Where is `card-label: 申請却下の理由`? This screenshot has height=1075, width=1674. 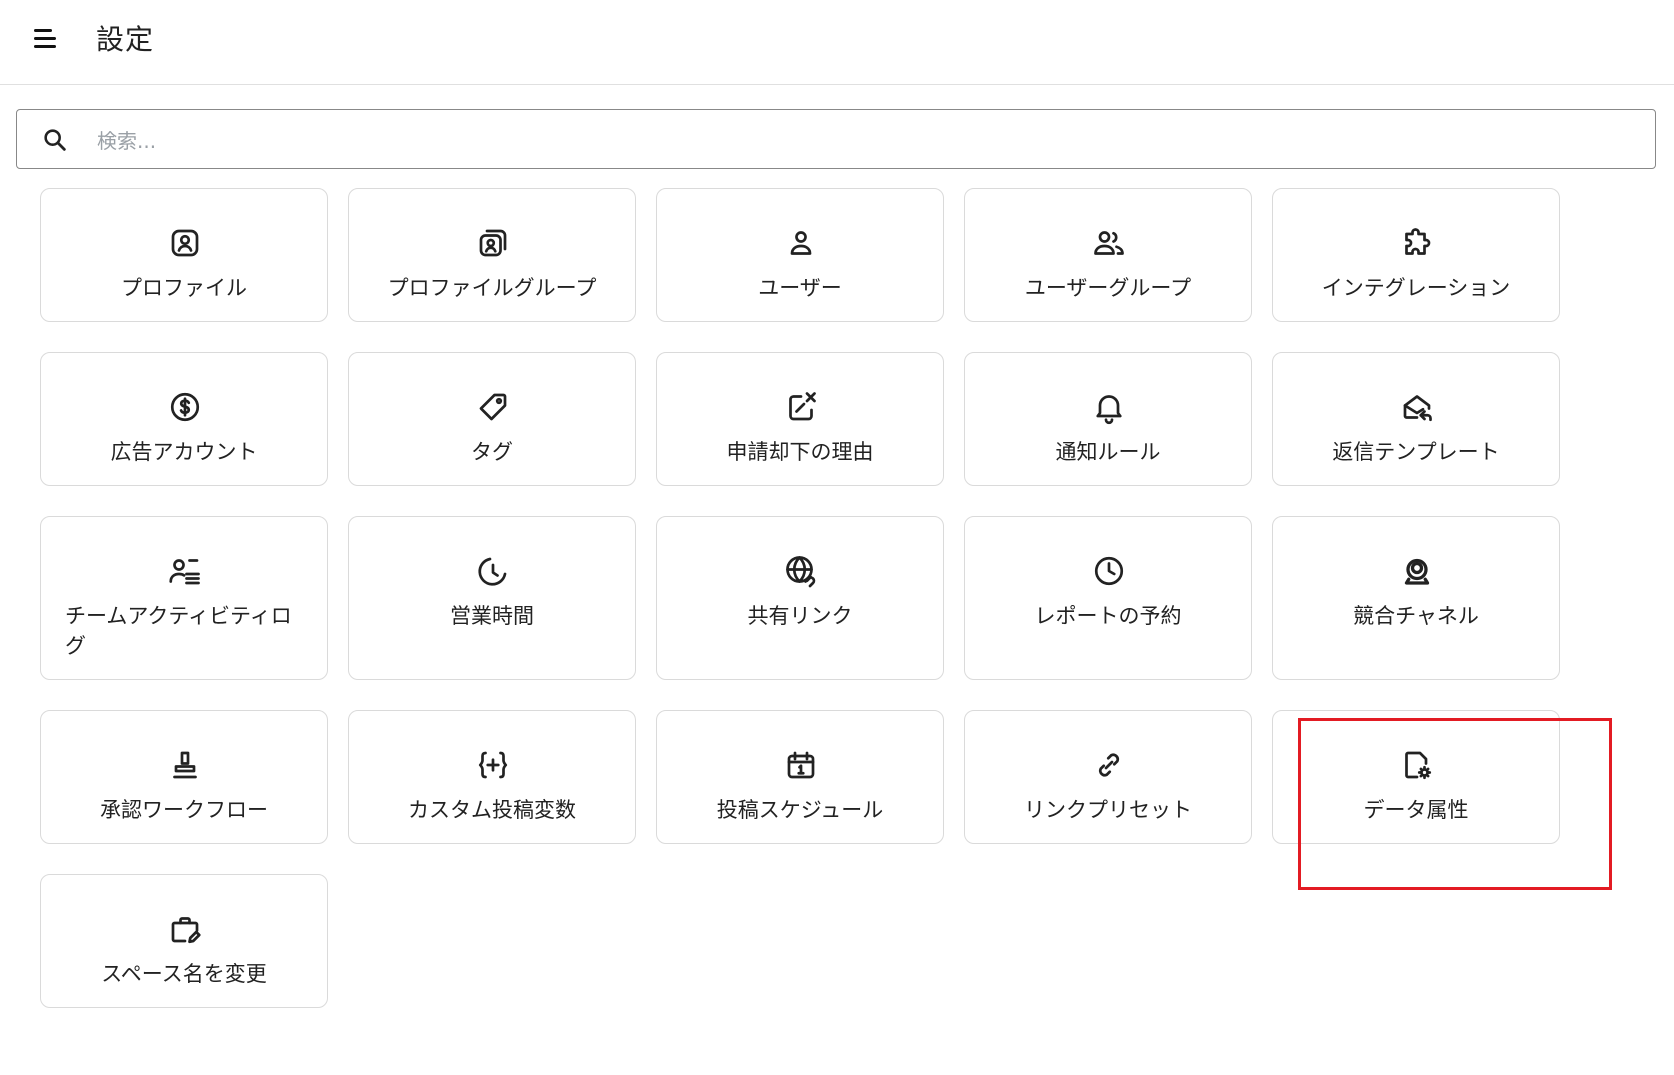 card-label: 申請却下の理由 is located at coordinates (800, 452).